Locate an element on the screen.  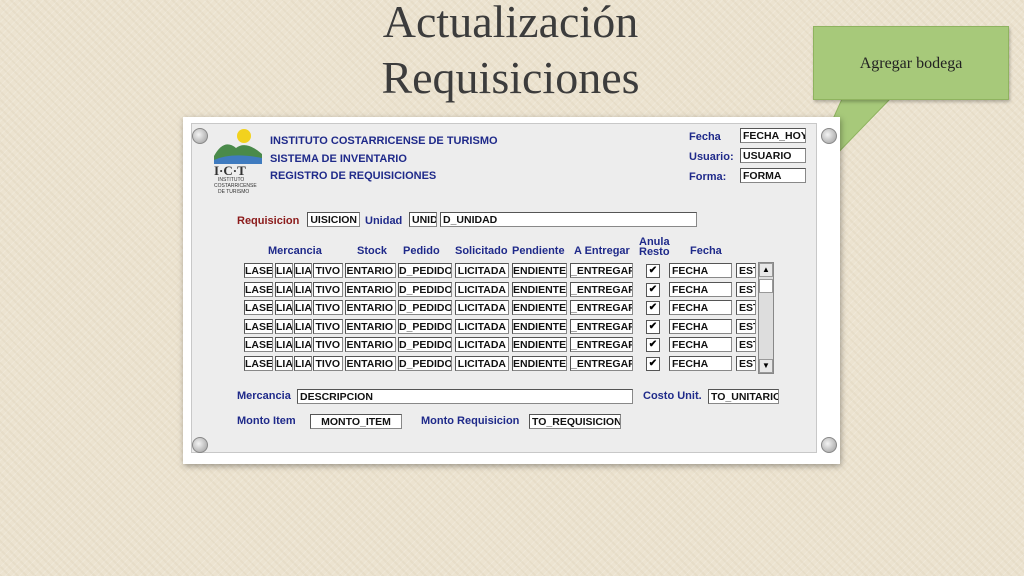
mercancia-desc-field: DESCRIPCION is located at coordinates (465, 396).